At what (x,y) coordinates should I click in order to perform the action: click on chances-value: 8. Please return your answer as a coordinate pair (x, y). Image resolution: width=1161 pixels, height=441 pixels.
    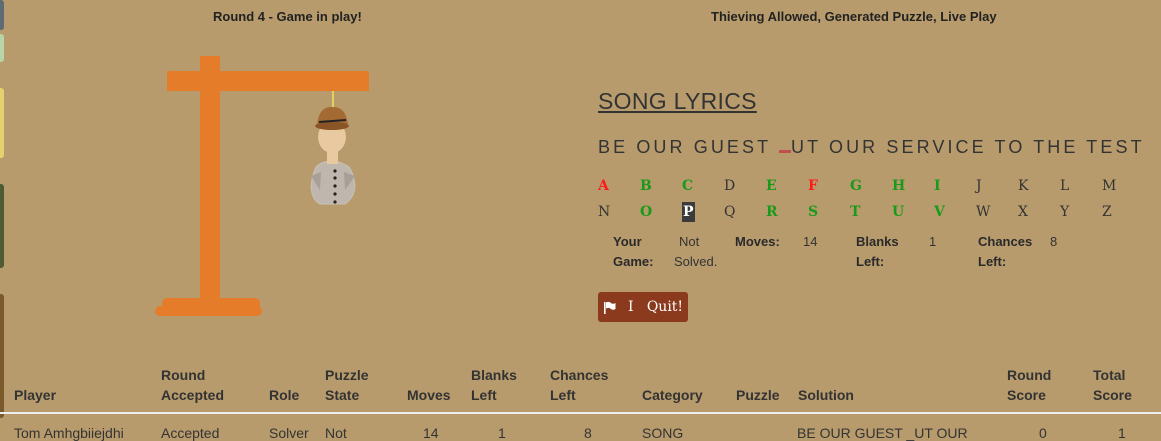
    Looking at the image, I should click on (1054, 241).